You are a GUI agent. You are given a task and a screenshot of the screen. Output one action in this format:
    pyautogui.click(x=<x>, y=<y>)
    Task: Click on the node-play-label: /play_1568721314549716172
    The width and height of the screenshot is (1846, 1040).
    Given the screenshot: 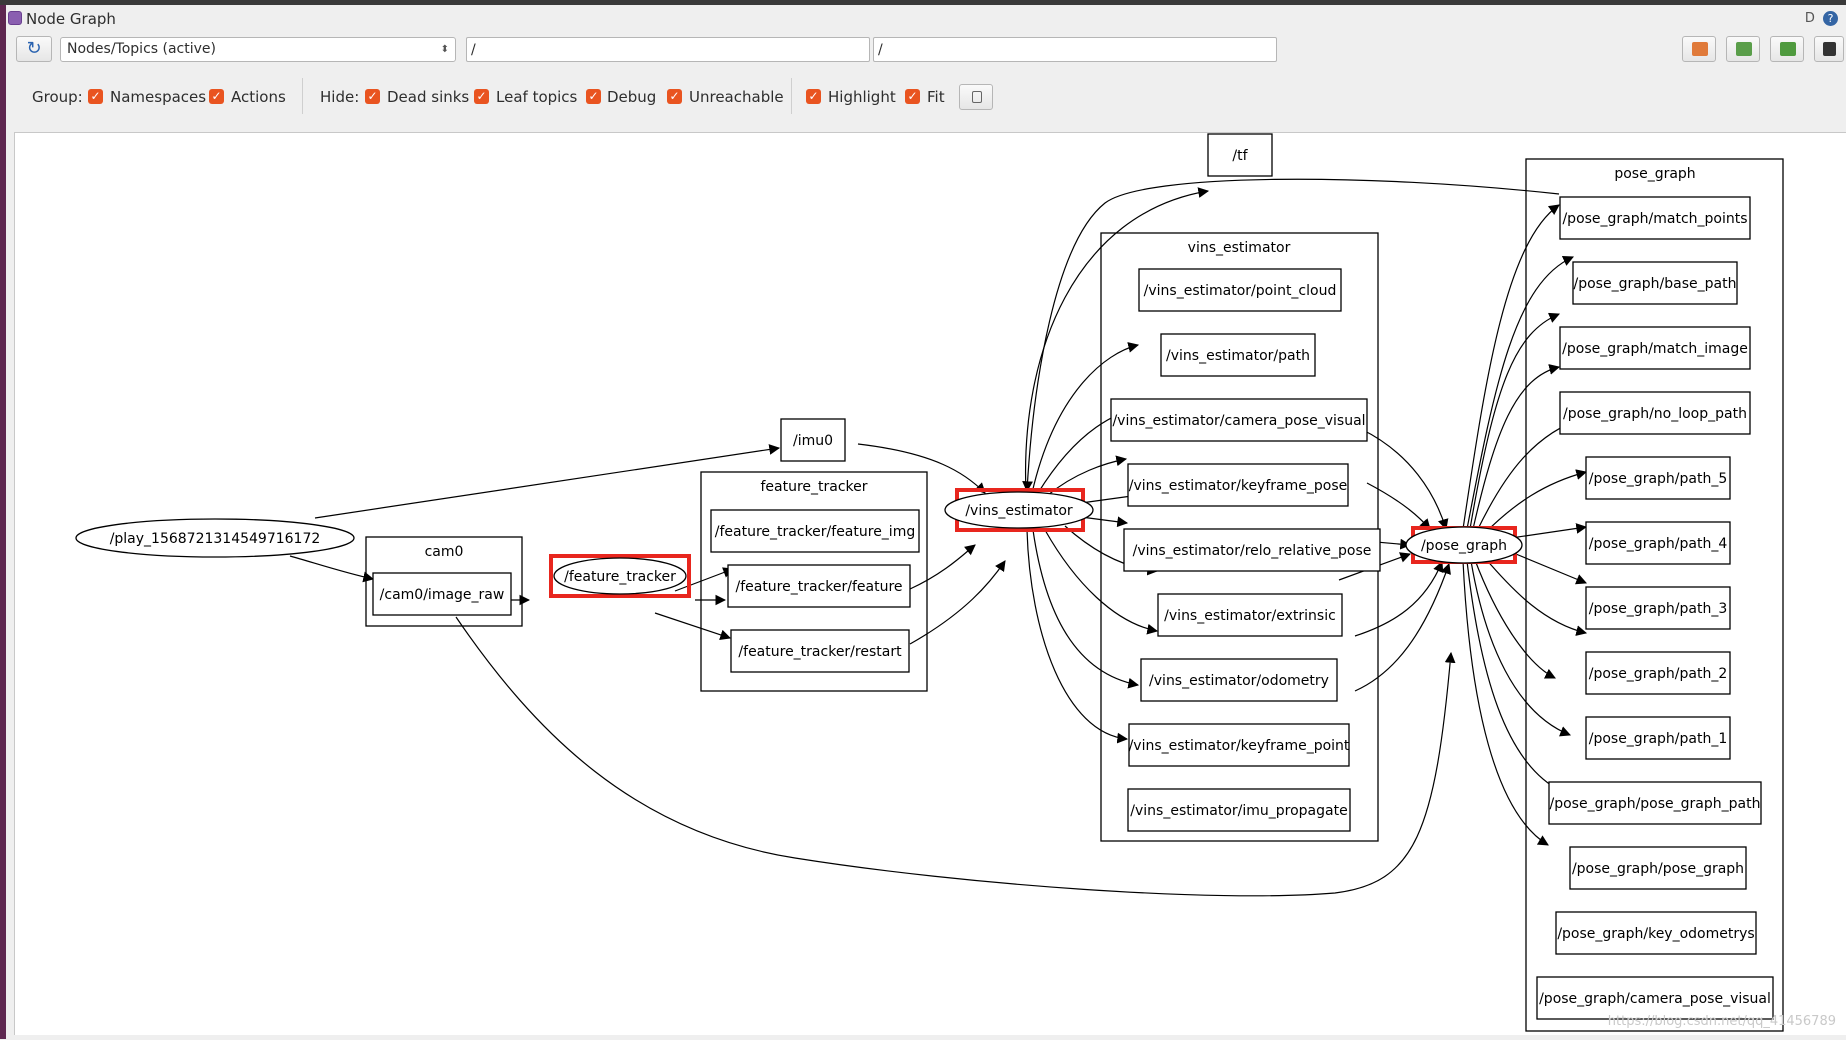 What is the action you would take?
    pyautogui.click(x=215, y=539)
    